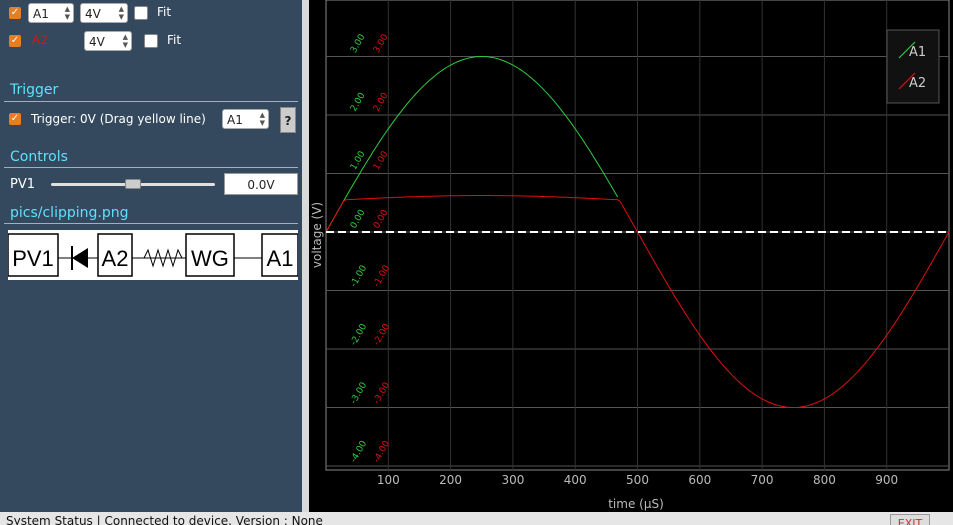 The image size is (953, 525). I want to click on controls-section-title: Controls, so click(39, 157).